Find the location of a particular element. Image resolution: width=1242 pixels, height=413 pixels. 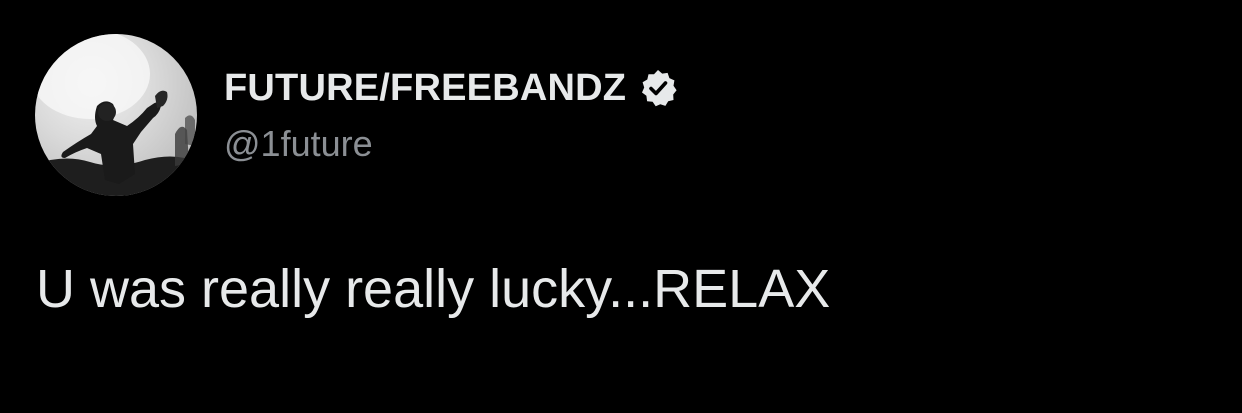

verified-badge-icon is located at coordinates (658, 88).